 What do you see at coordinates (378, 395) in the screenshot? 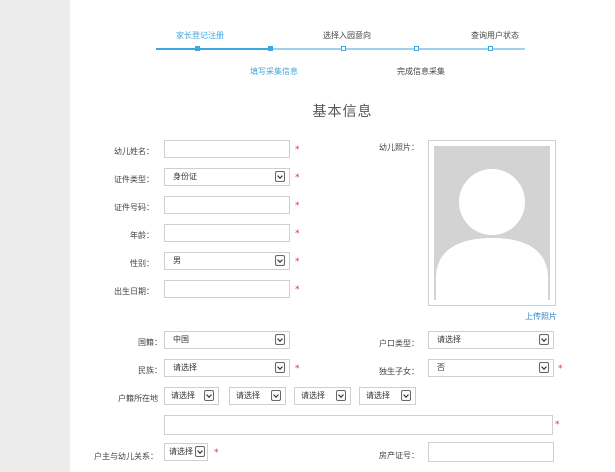
I see `hukou-street-value: 请选择` at bounding box center [378, 395].